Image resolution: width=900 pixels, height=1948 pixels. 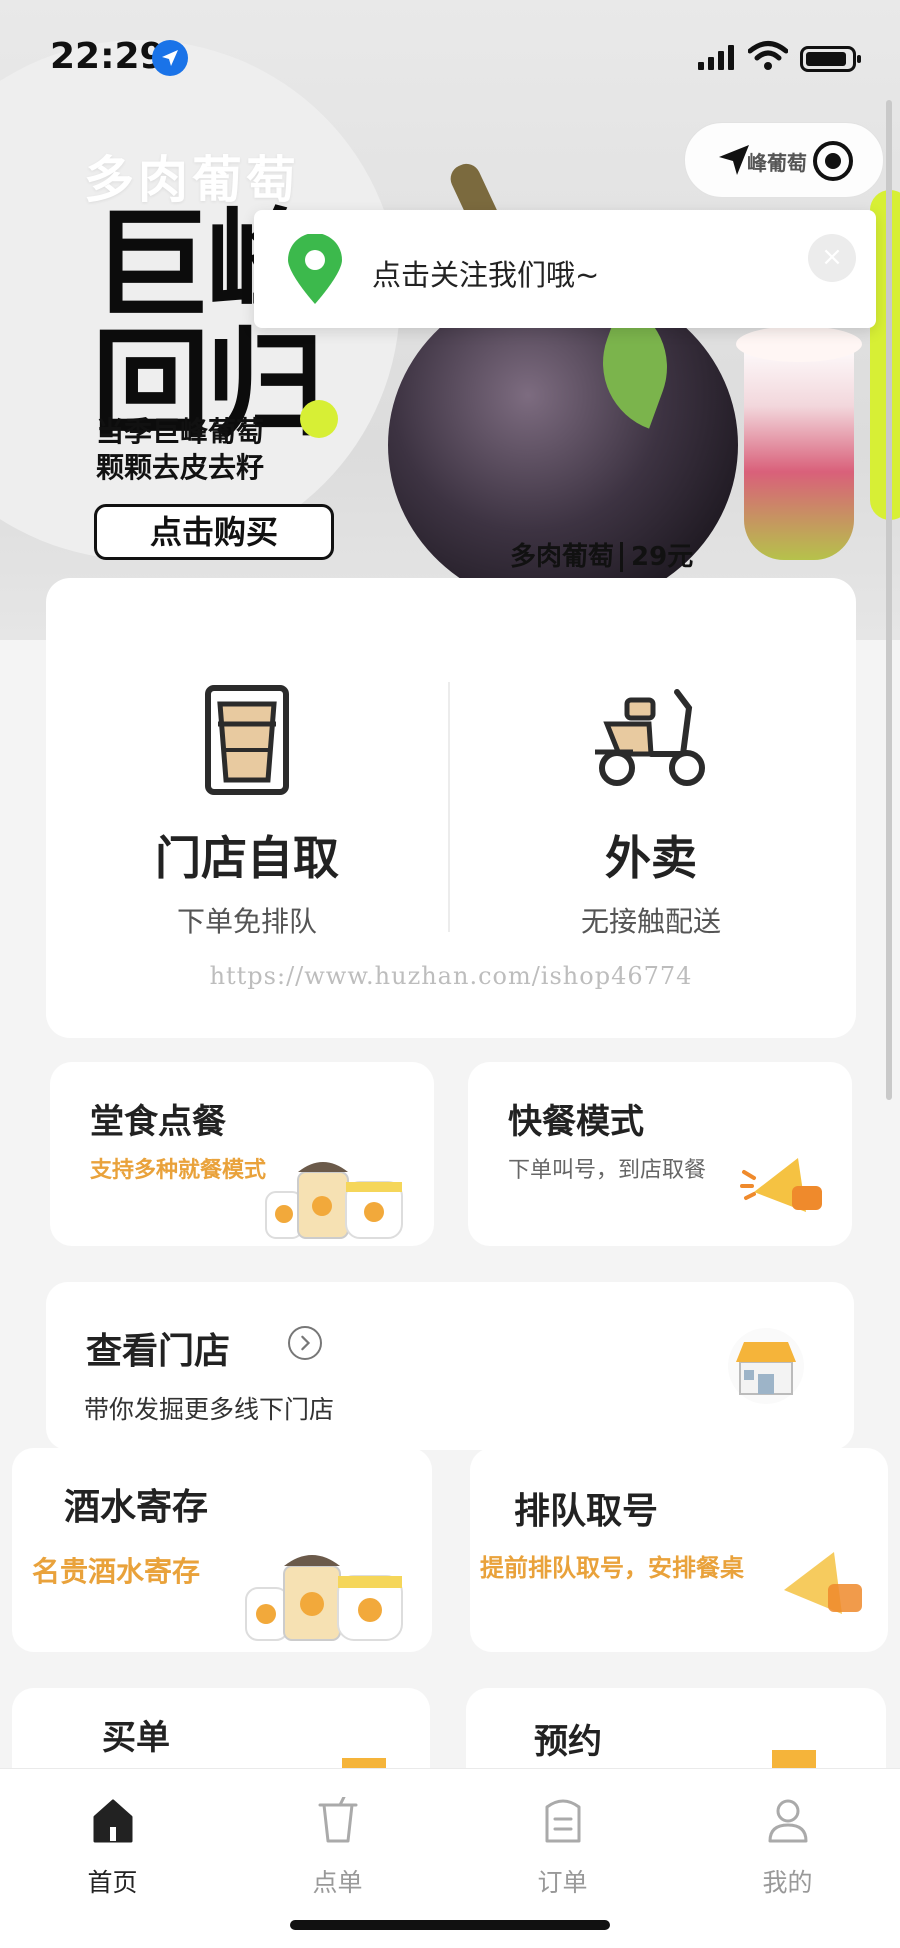 What do you see at coordinates (450, 1925) in the screenshot?
I see `home-indicator` at bounding box center [450, 1925].